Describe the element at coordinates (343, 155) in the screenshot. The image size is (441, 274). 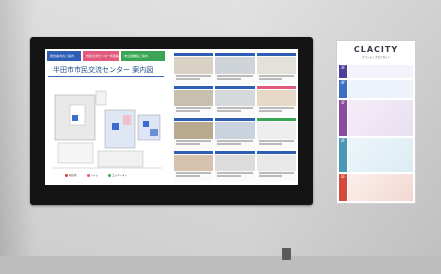
I see `floor-label: 2F` at that location.